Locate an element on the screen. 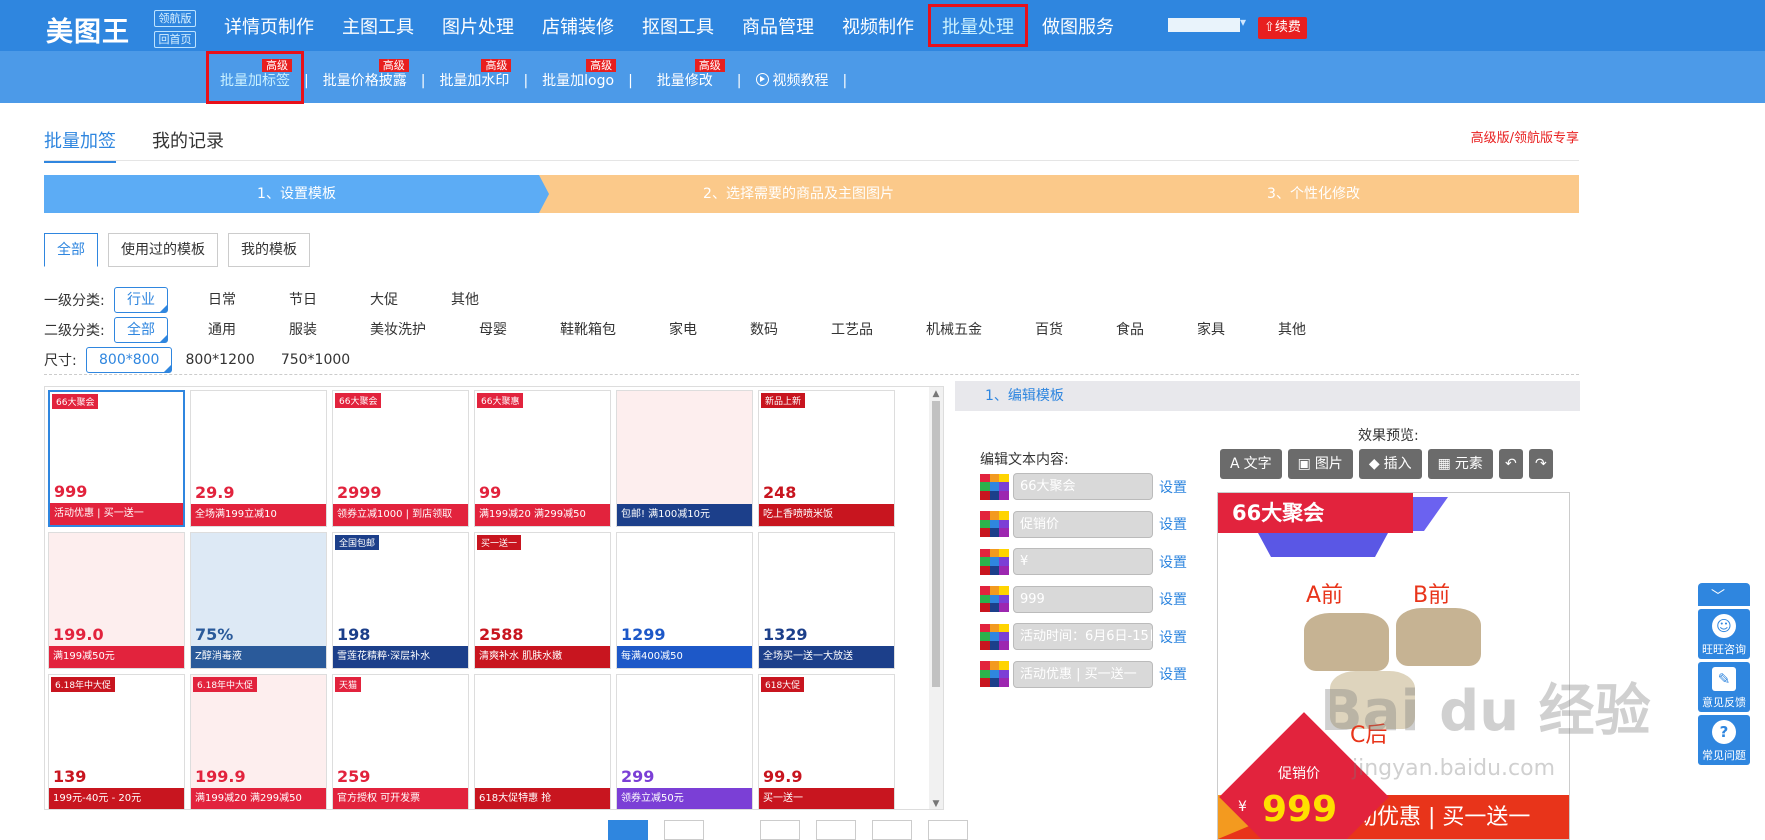 The image size is (1765, 840). template-card: 包邮! 满100减10元 is located at coordinates (684, 458).